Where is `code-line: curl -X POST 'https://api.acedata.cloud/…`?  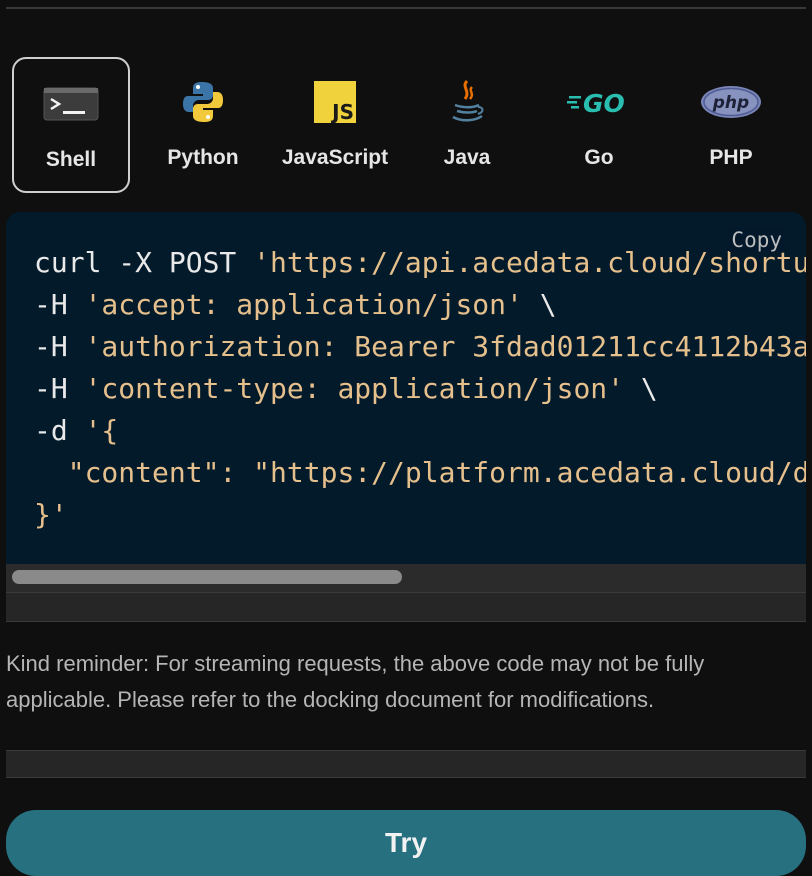 code-line: curl -X POST 'https://api.acedata.cloud/… is located at coordinates (420, 262).